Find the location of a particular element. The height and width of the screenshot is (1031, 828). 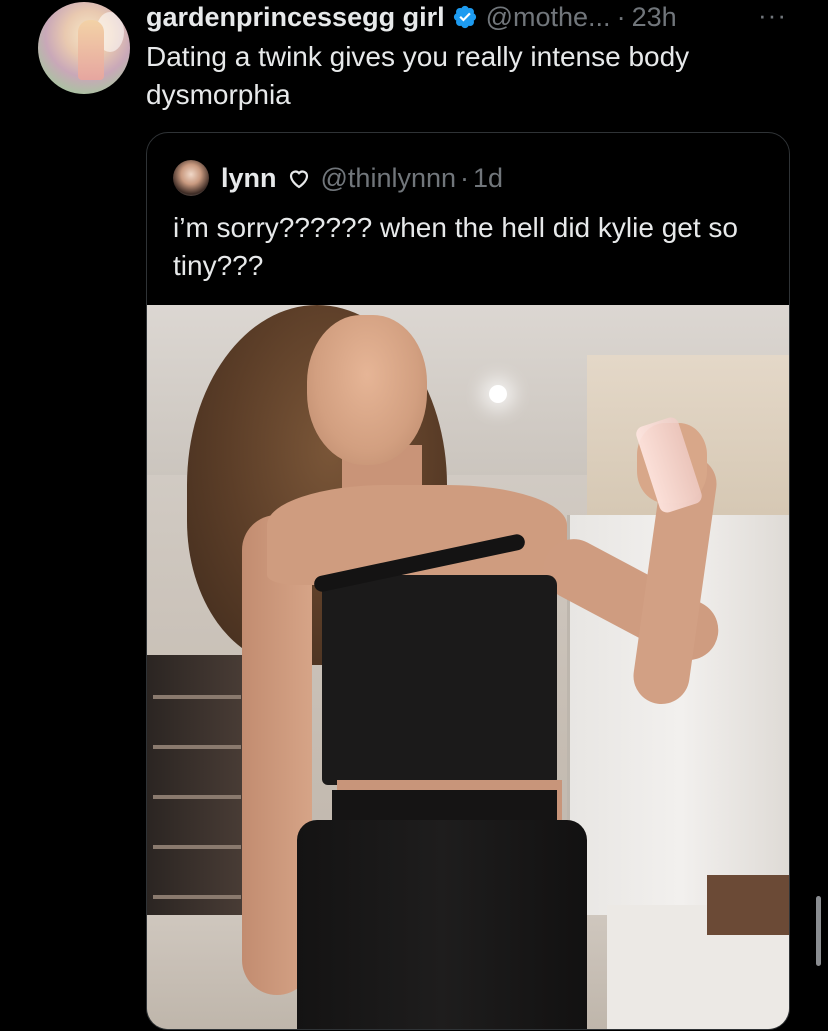

author-avatar is located at coordinates (84, 48).